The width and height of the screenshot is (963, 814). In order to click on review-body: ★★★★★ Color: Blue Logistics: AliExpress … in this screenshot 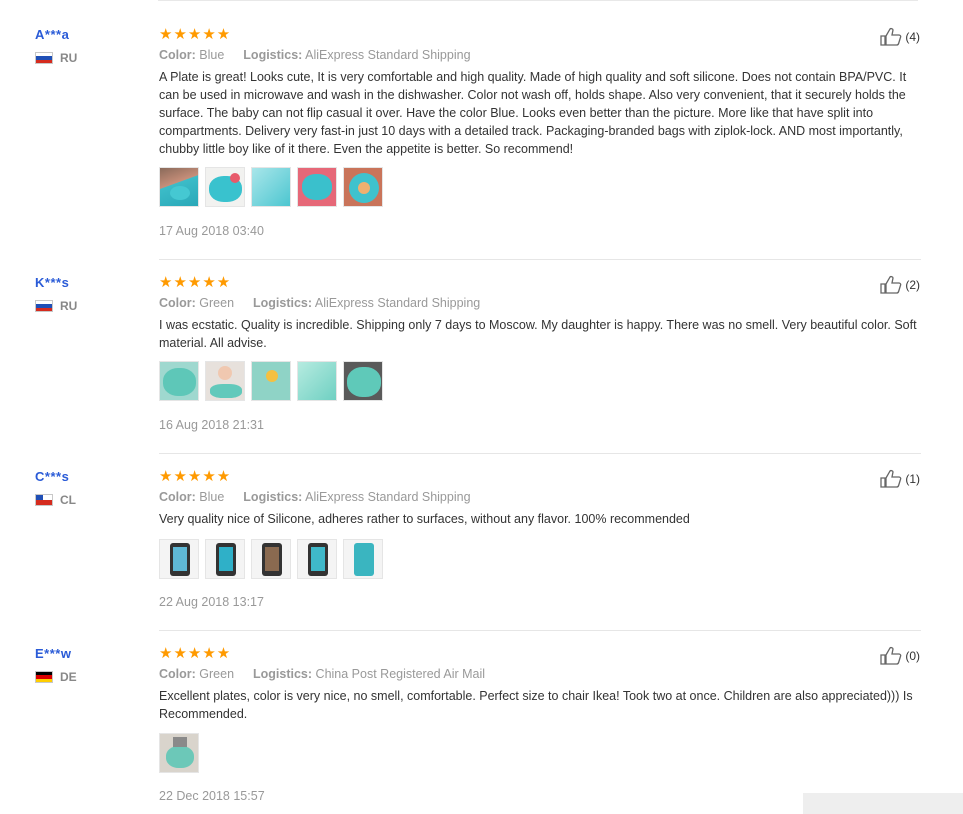, I will do `click(539, 539)`.